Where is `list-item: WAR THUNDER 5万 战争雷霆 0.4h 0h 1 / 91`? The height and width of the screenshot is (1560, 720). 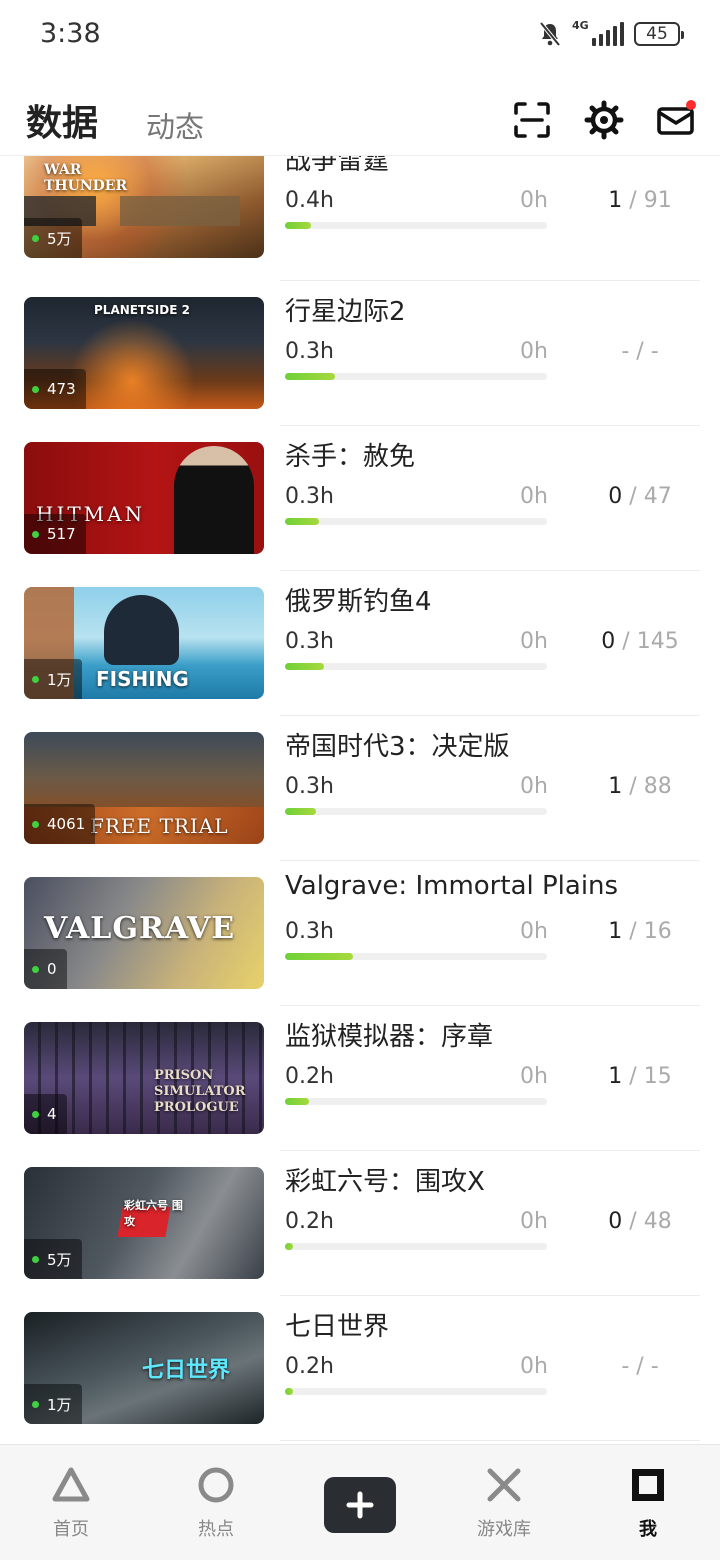 list-item: WAR THUNDER 5万 战争雷霆 0.4h 0h 1 / 91 is located at coordinates (360, 218).